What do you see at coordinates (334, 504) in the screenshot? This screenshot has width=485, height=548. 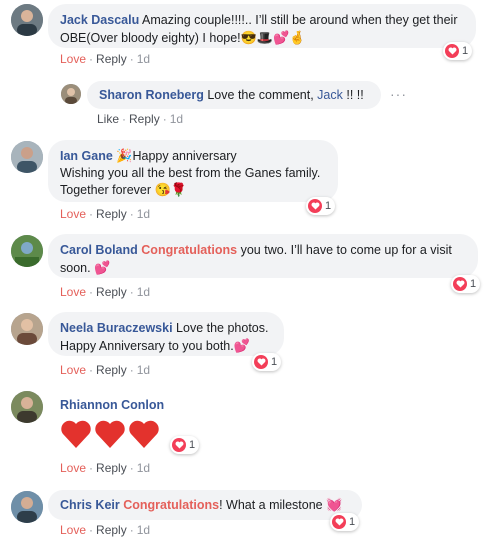 I see `emoji: 💓` at bounding box center [334, 504].